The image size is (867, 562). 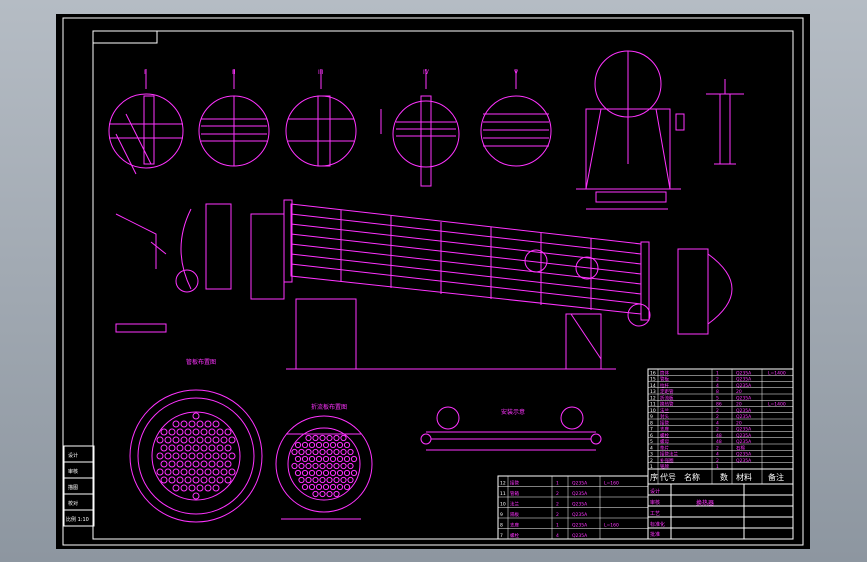 I want to click on title-row-2: 工艺, so click(x=655, y=514).